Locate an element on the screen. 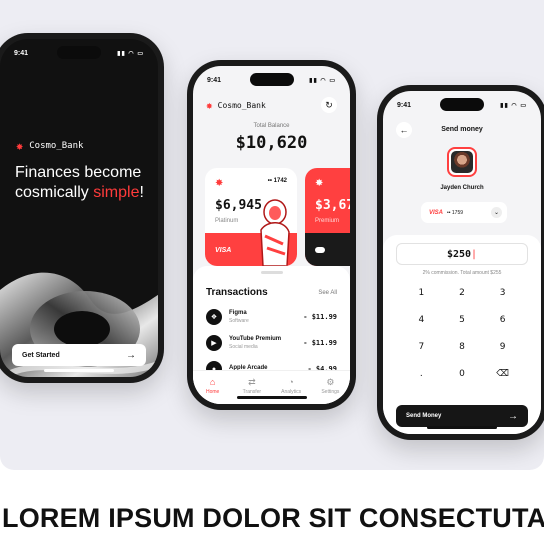 This screenshot has height=541, width=544. arrow-right-icon: → is located at coordinates (513, 416).